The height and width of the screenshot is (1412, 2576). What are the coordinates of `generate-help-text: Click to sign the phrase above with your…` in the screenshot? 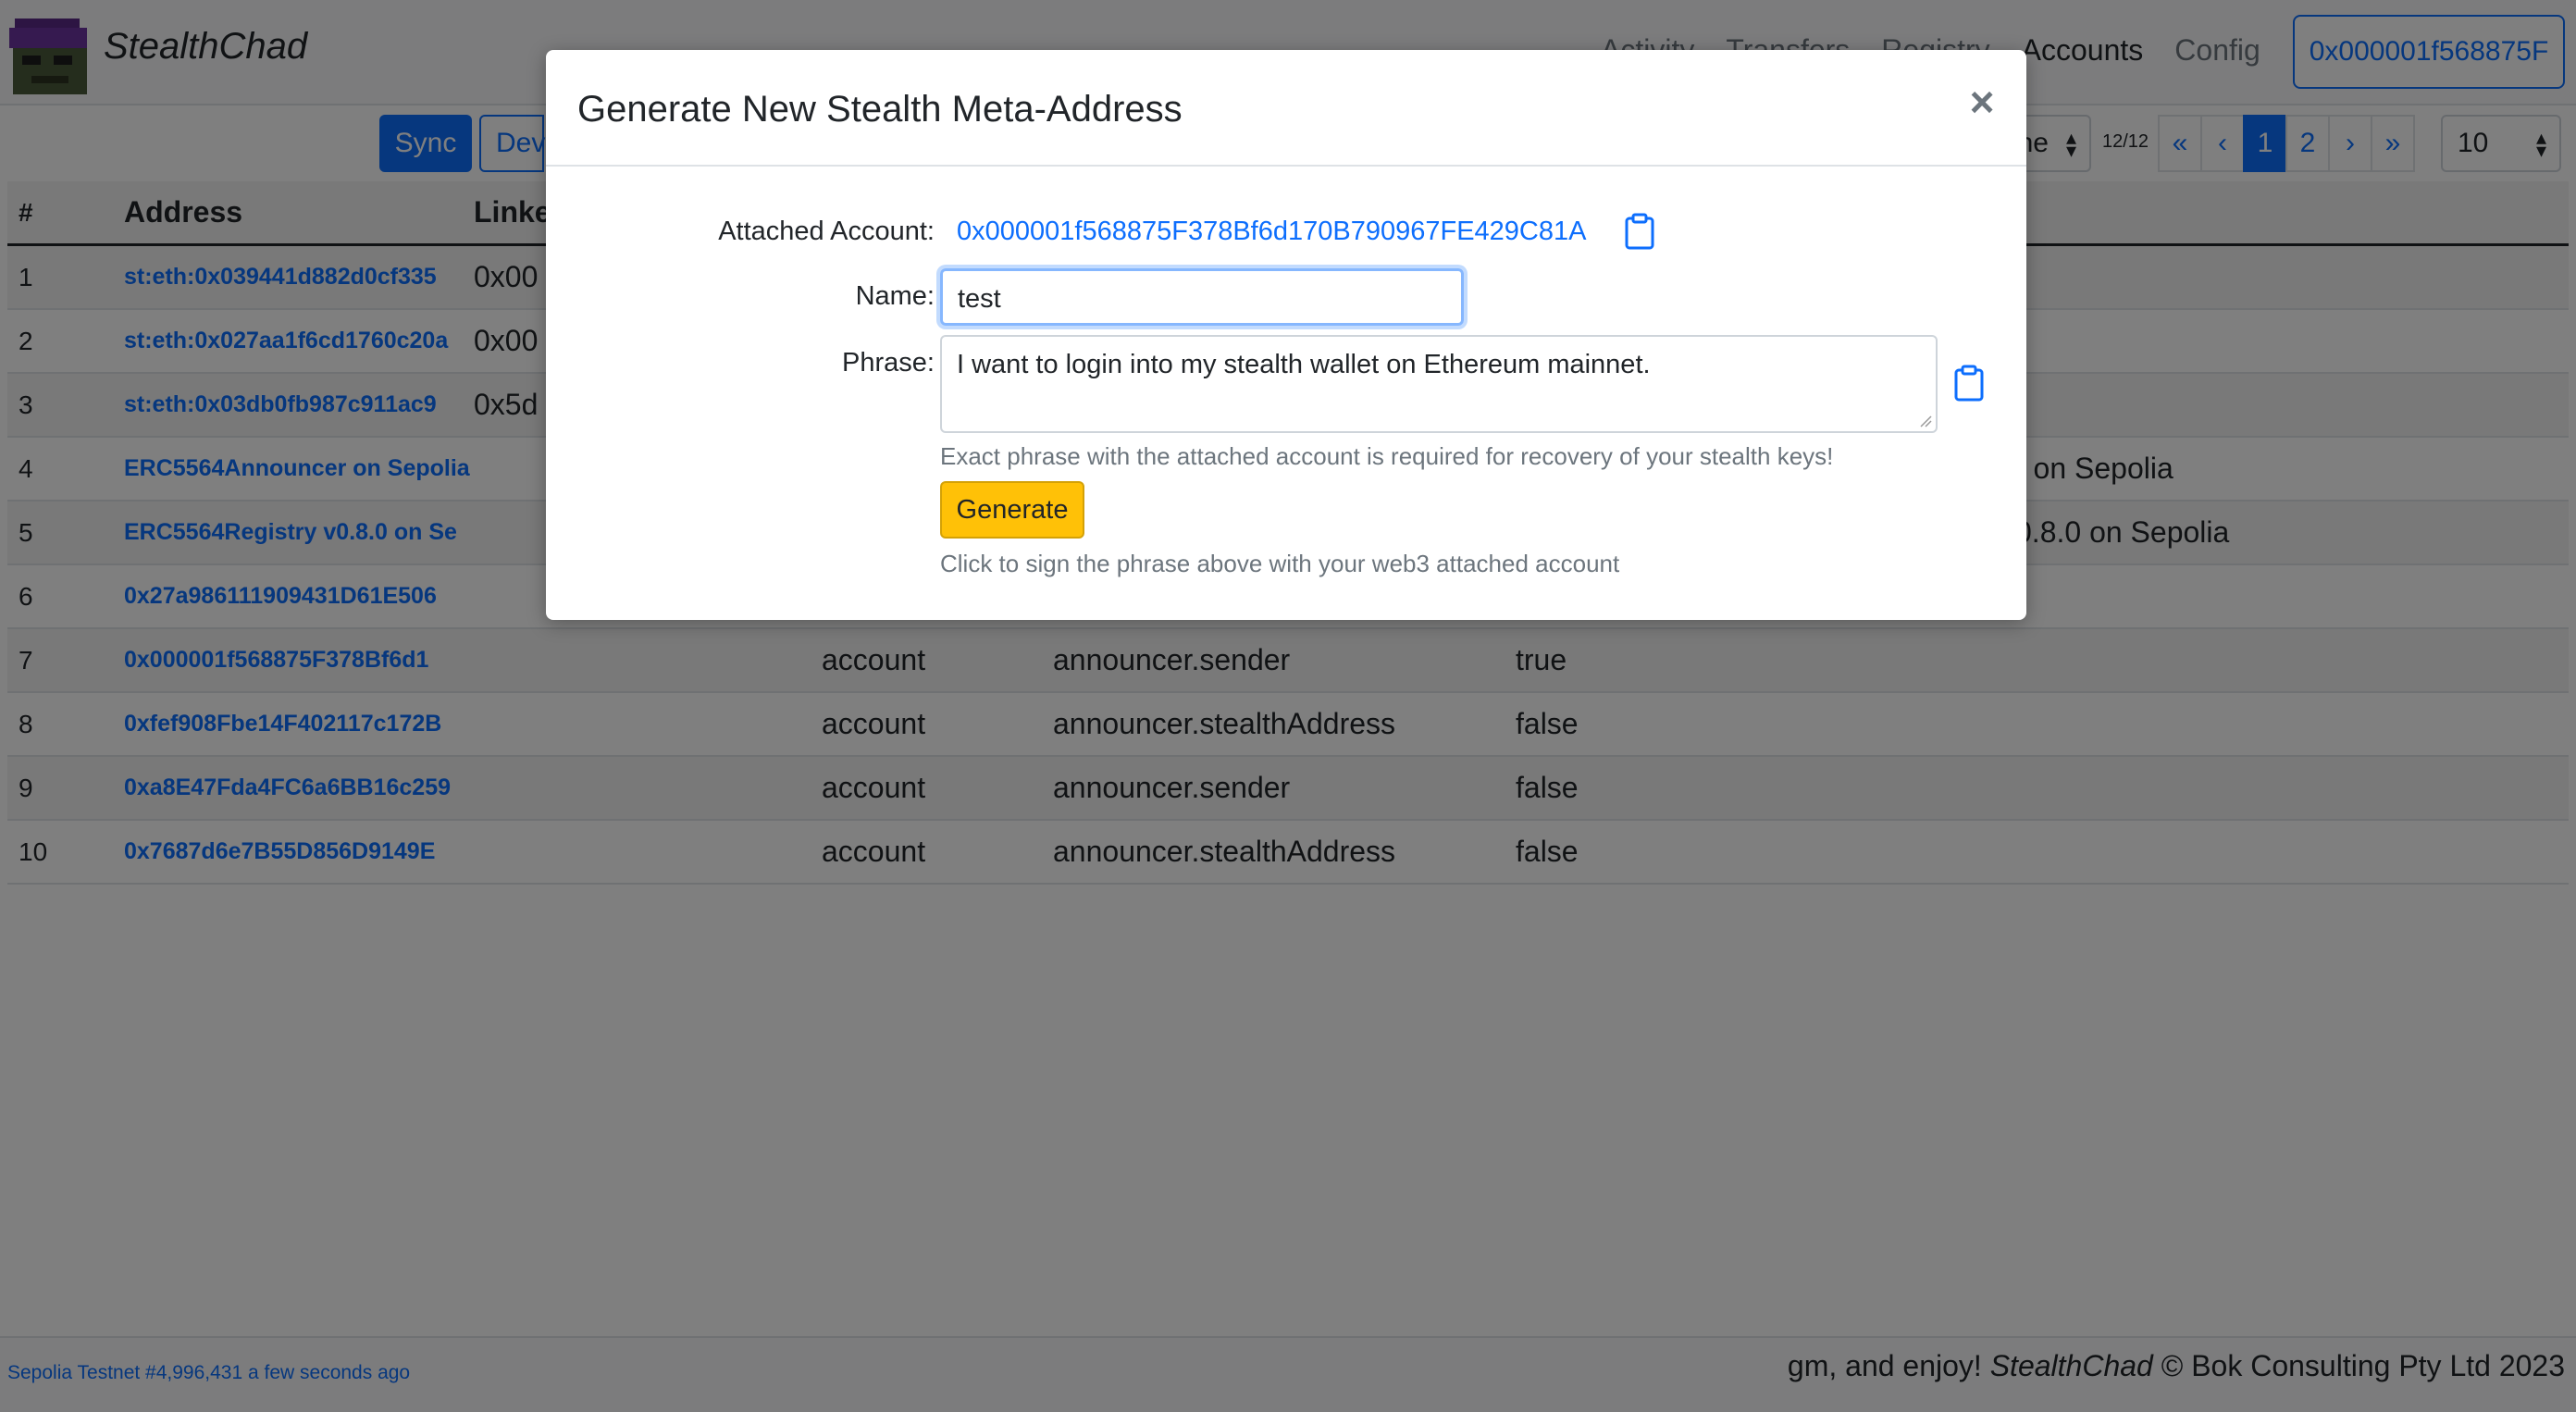 It's located at (1280, 563).